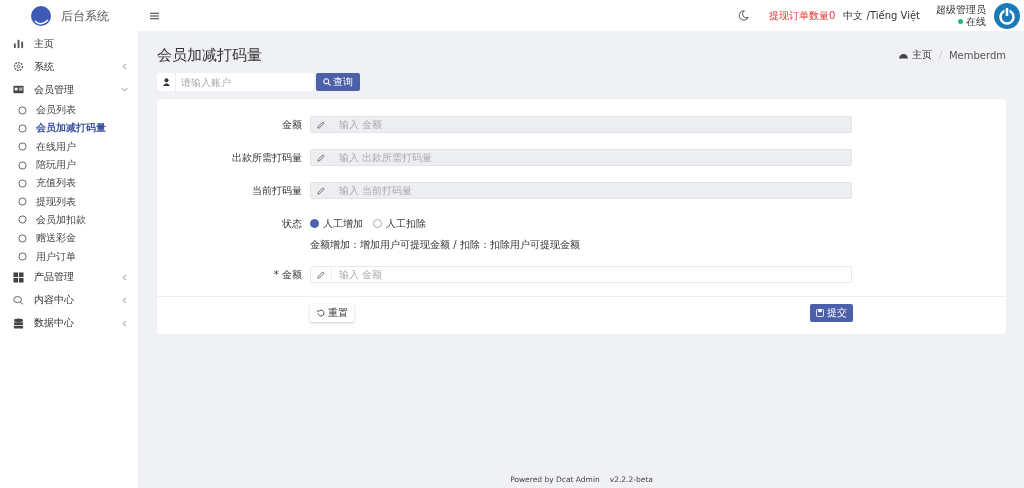 The width and height of the screenshot is (1024, 488). What do you see at coordinates (69, 110) in the screenshot?
I see `sidebar-subitem: 会员列表` at bounding box center [69, 110].